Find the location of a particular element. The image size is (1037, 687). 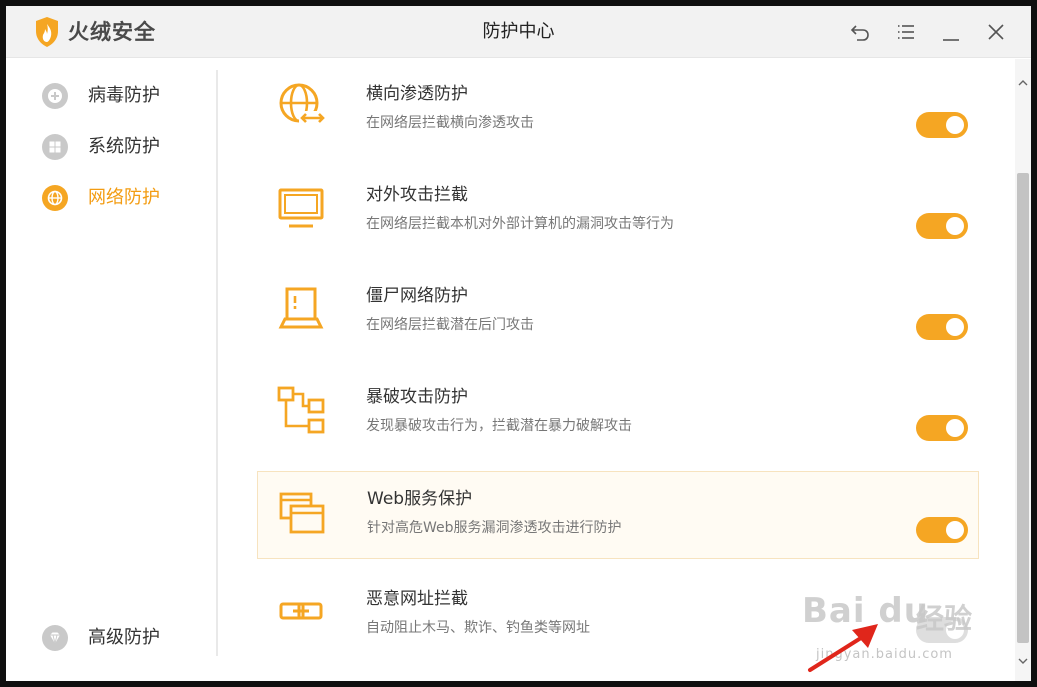

huorong-logo-icon is located at coordinates (47, 32).